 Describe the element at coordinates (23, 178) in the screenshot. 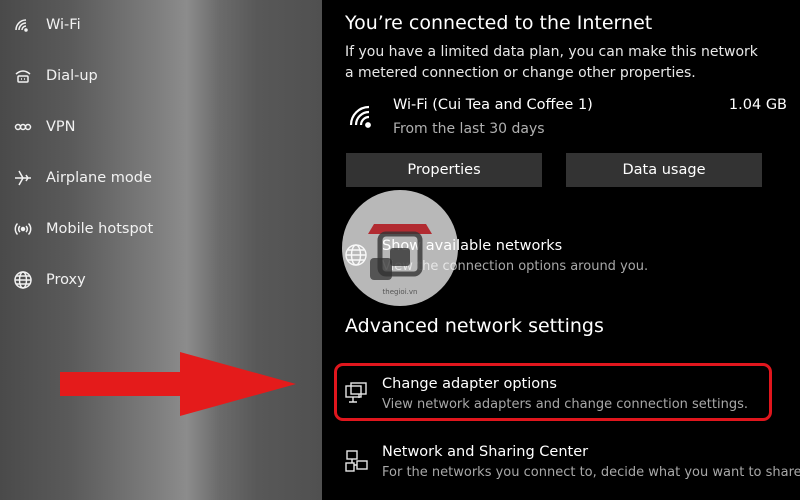

I see `airplane-icon` at that location.